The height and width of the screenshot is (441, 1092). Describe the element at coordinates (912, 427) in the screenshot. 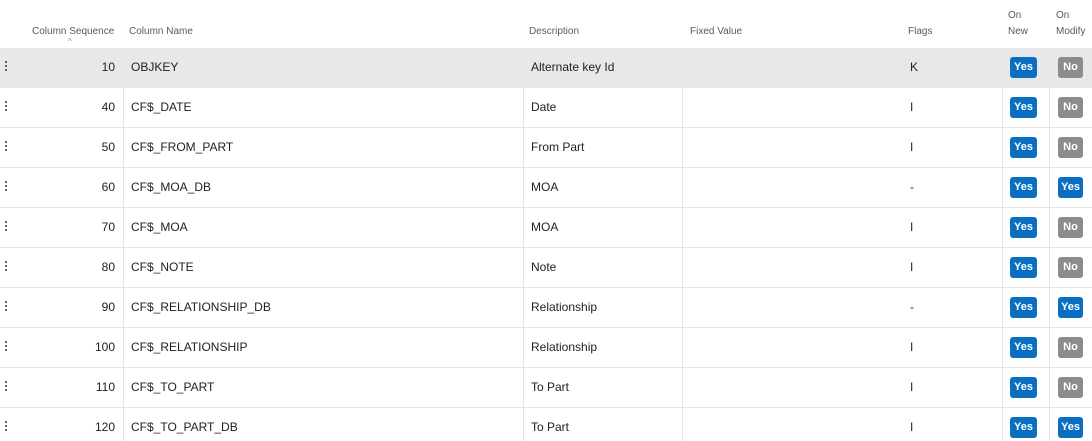

I see `cell-flags: I` at that location.